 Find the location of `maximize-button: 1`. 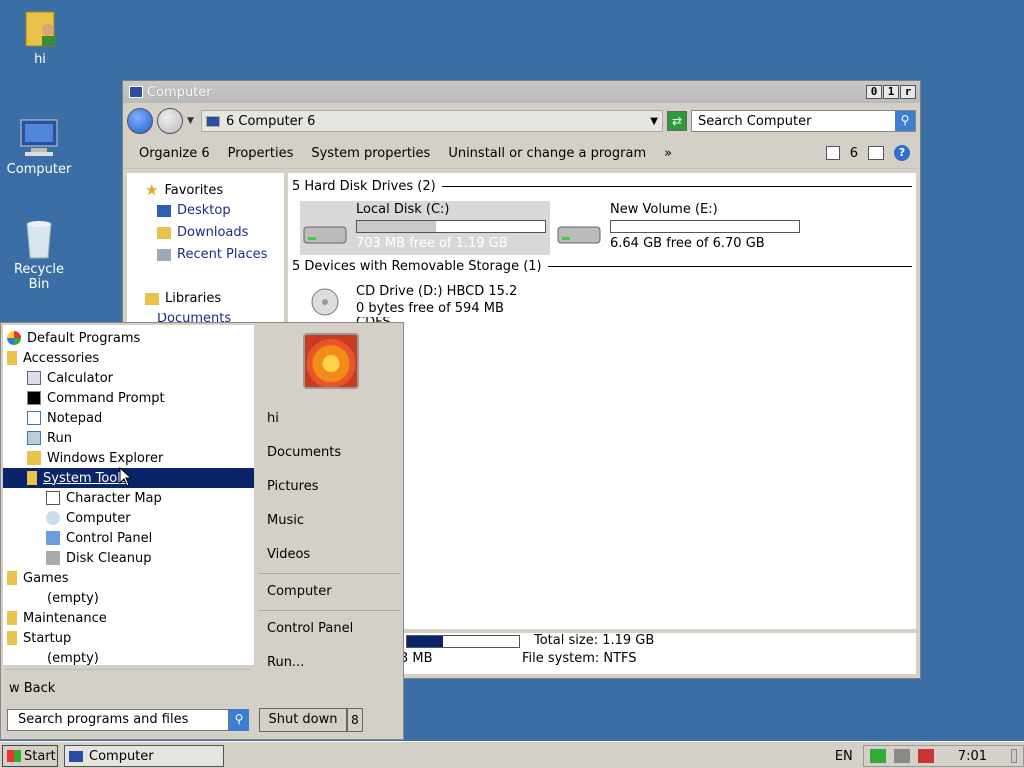

maximize-button: 1 is located at coordinates (891, 92).